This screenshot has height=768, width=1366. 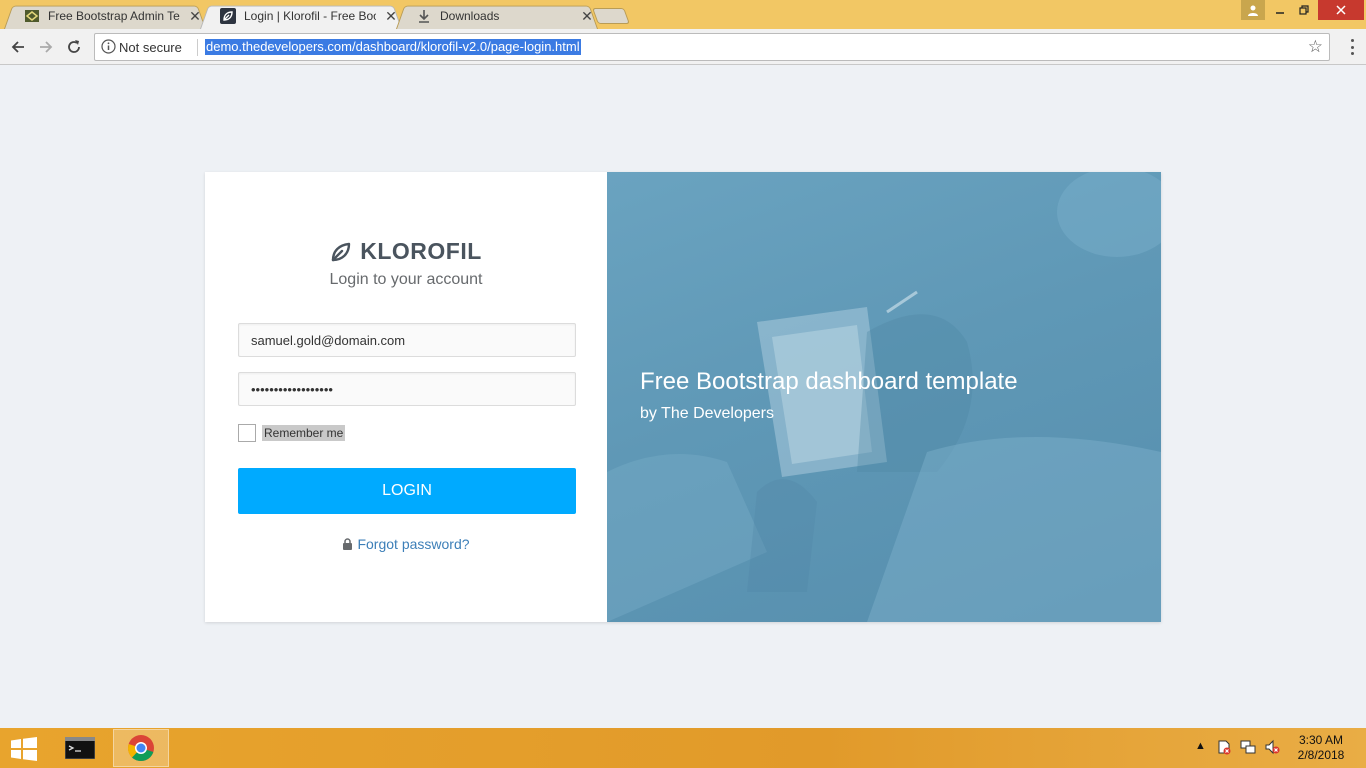 I want to click on site-favicon-icon, so click(x=32, y=16).